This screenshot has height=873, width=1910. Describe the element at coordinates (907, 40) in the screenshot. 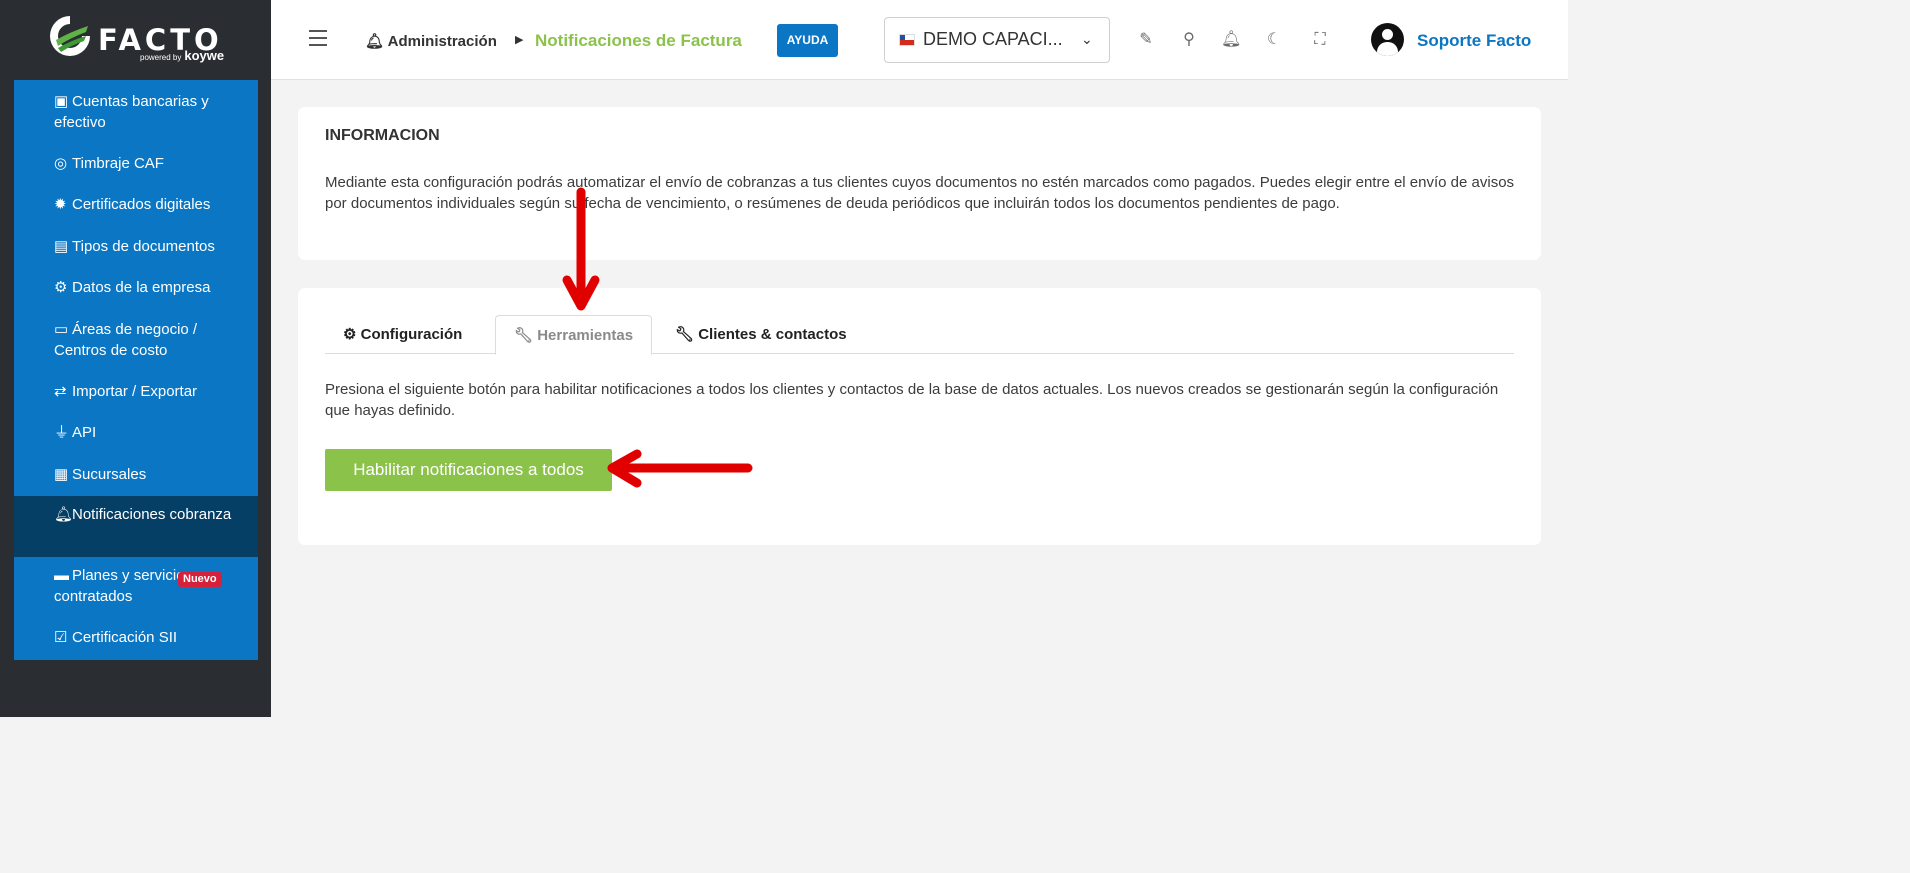

I see `chile-flag-icon` at that location.